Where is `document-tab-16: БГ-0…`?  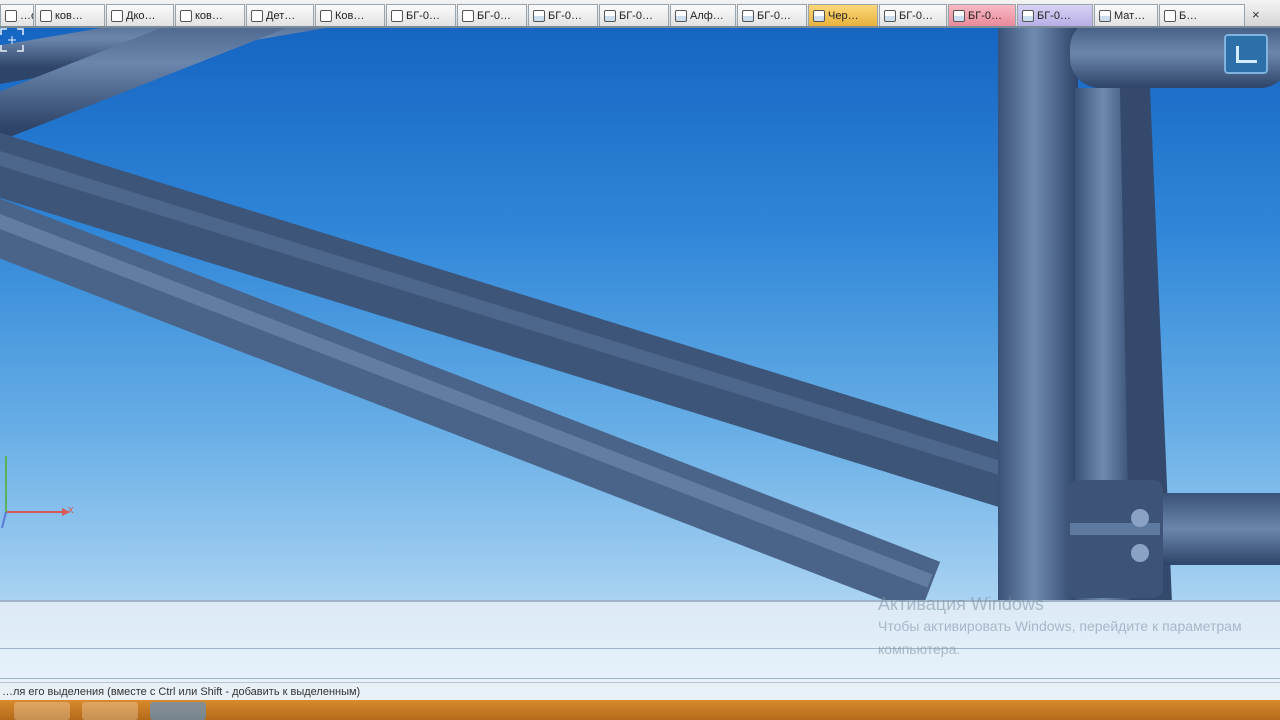 document-tab-16: БГ-0… is located at coordinates (1055, 15).